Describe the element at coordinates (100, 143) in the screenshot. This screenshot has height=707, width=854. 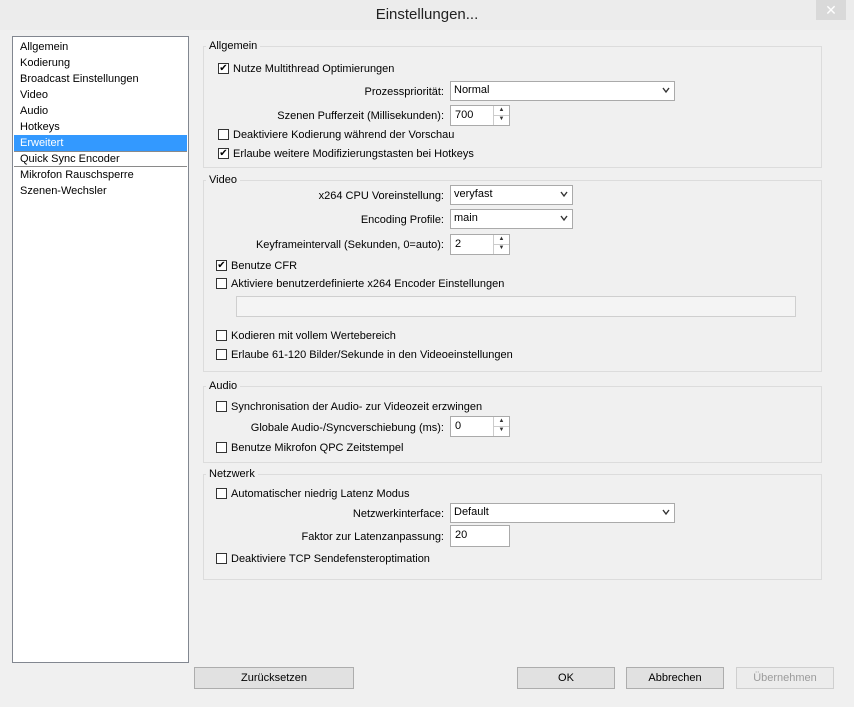
I see `sidebar-item-erweitert: Erweitert` at that location.